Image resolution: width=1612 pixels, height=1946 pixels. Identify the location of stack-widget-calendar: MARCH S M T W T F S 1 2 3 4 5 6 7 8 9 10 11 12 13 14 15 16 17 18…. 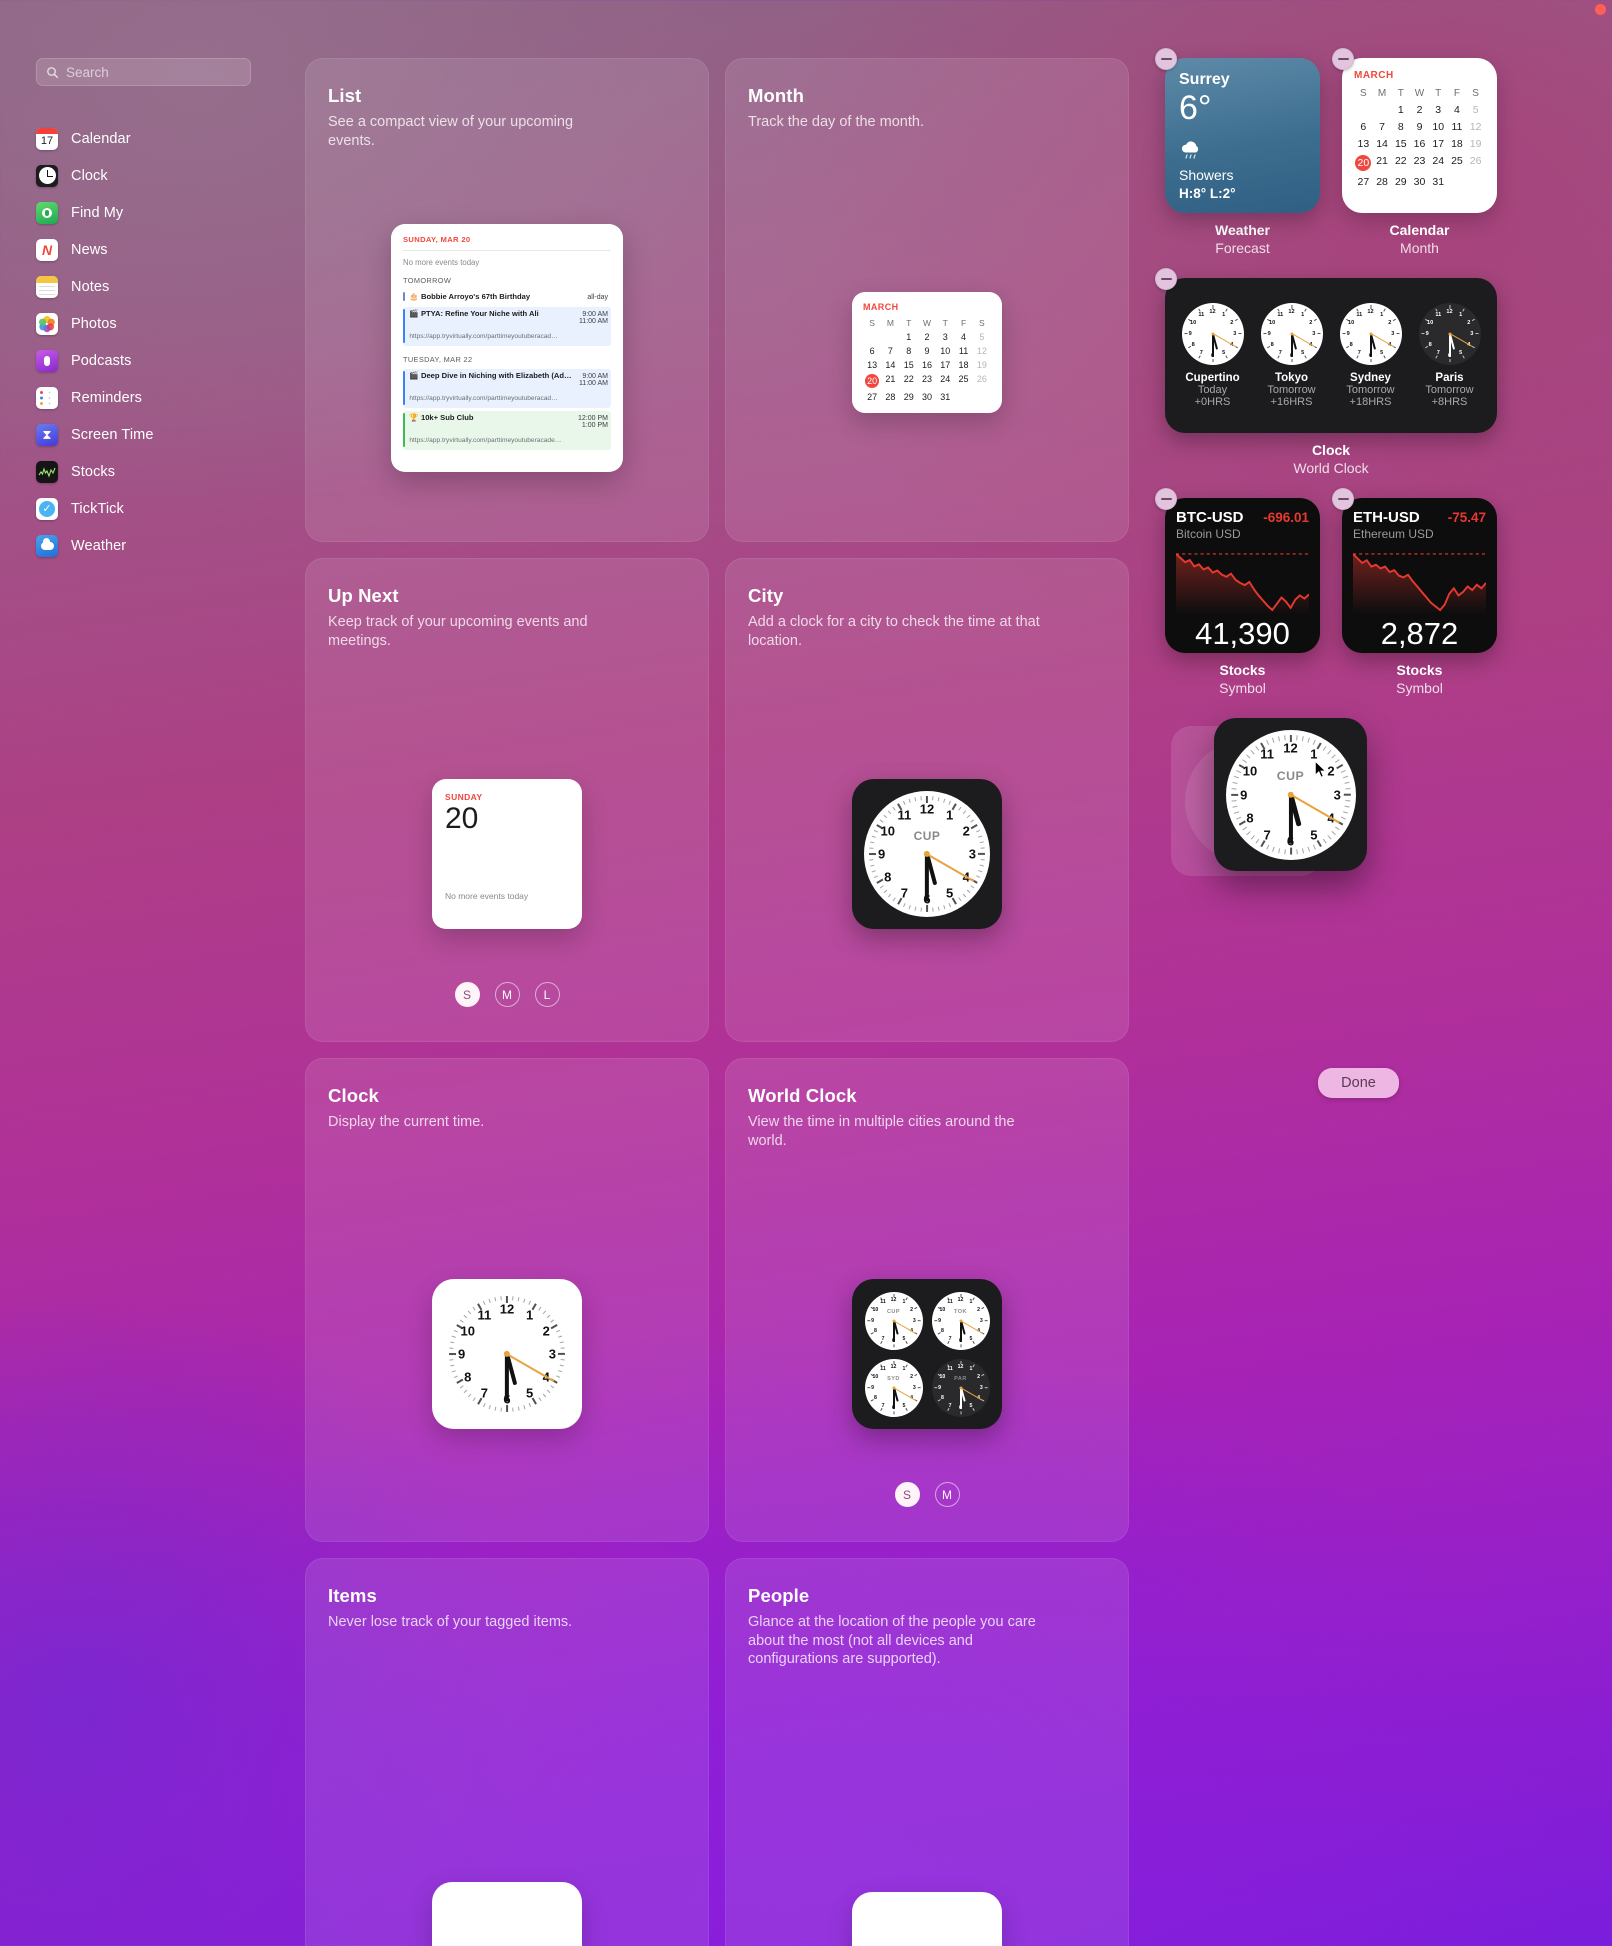
(1414, 152).